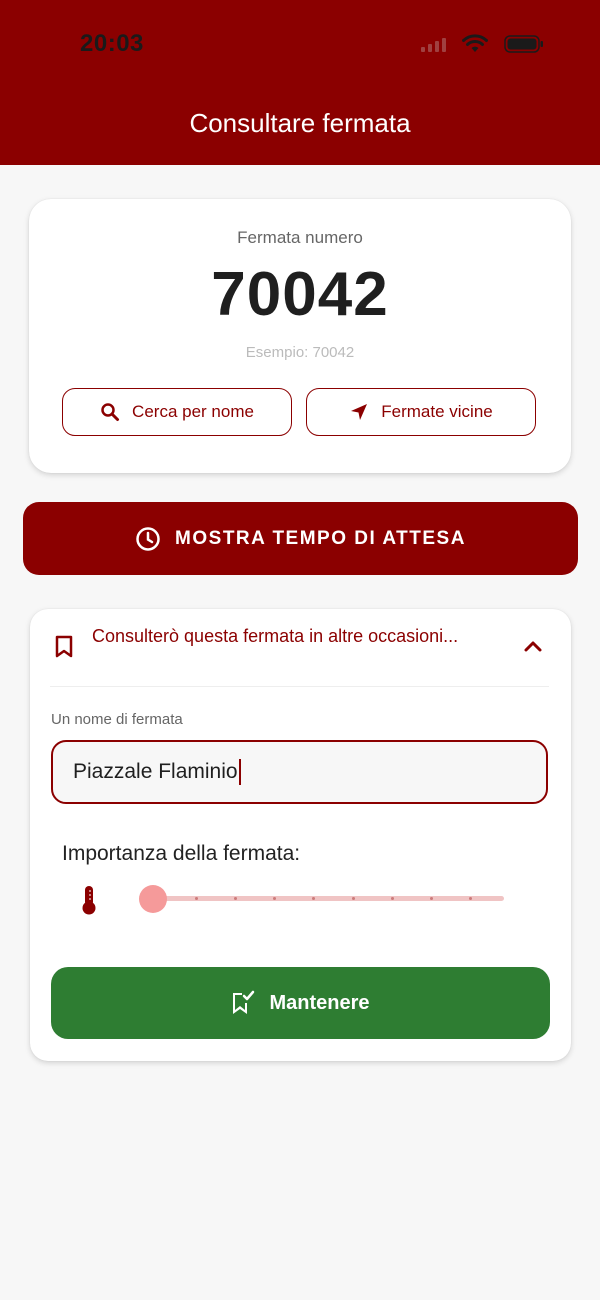  What do you see at coordinates (112, 43) in the screenshot?
I see `status-time: 20:03` at bounding box center [112, 43].